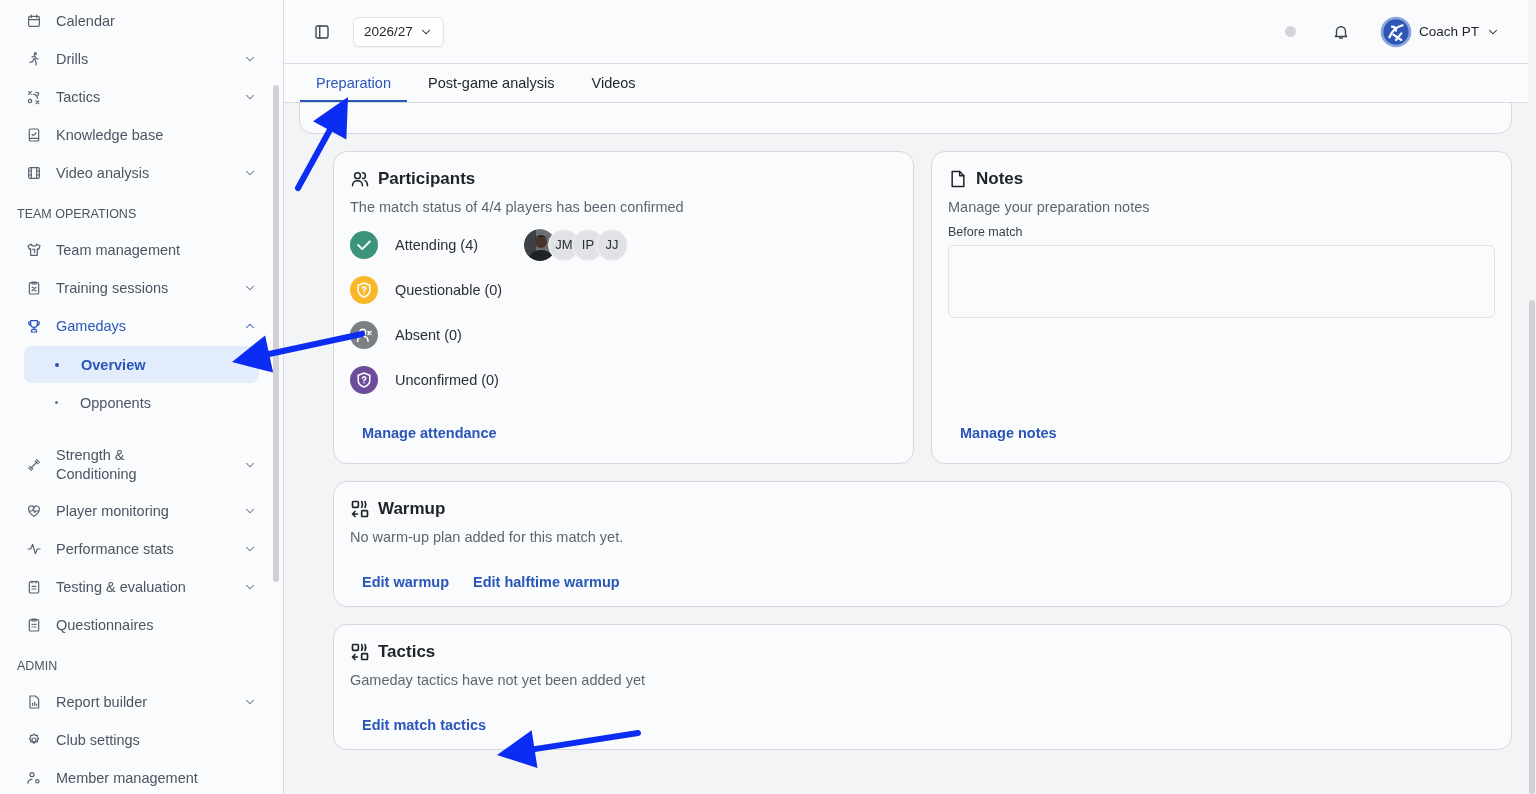  What do you see at coordinates (141, 511) in the screenshot?
I see `sidebar-item: Player monitoring` at bounding box center [141, 511].